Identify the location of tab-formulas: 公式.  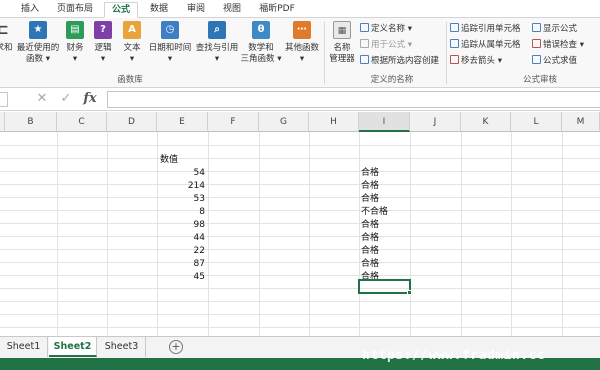
(121, 10).